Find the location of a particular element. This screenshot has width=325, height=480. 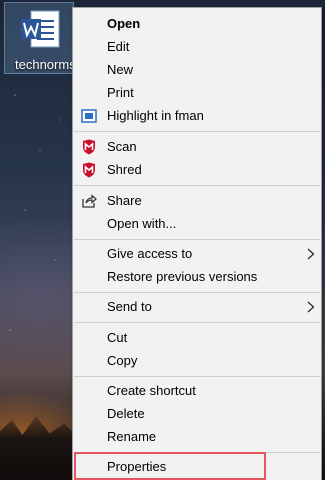

menu-item-give-access-to: Give access to is located at coordinates (197, 254).